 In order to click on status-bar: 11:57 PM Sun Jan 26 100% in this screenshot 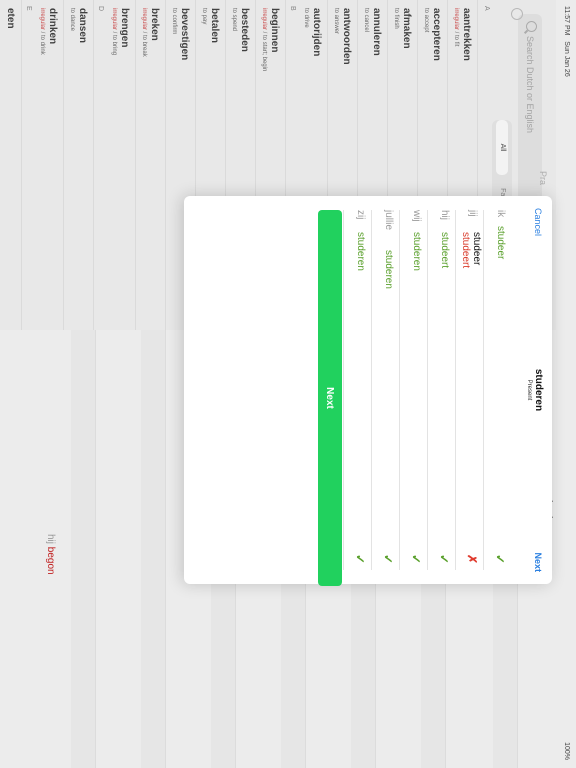, I will do `click(566, 384)`.